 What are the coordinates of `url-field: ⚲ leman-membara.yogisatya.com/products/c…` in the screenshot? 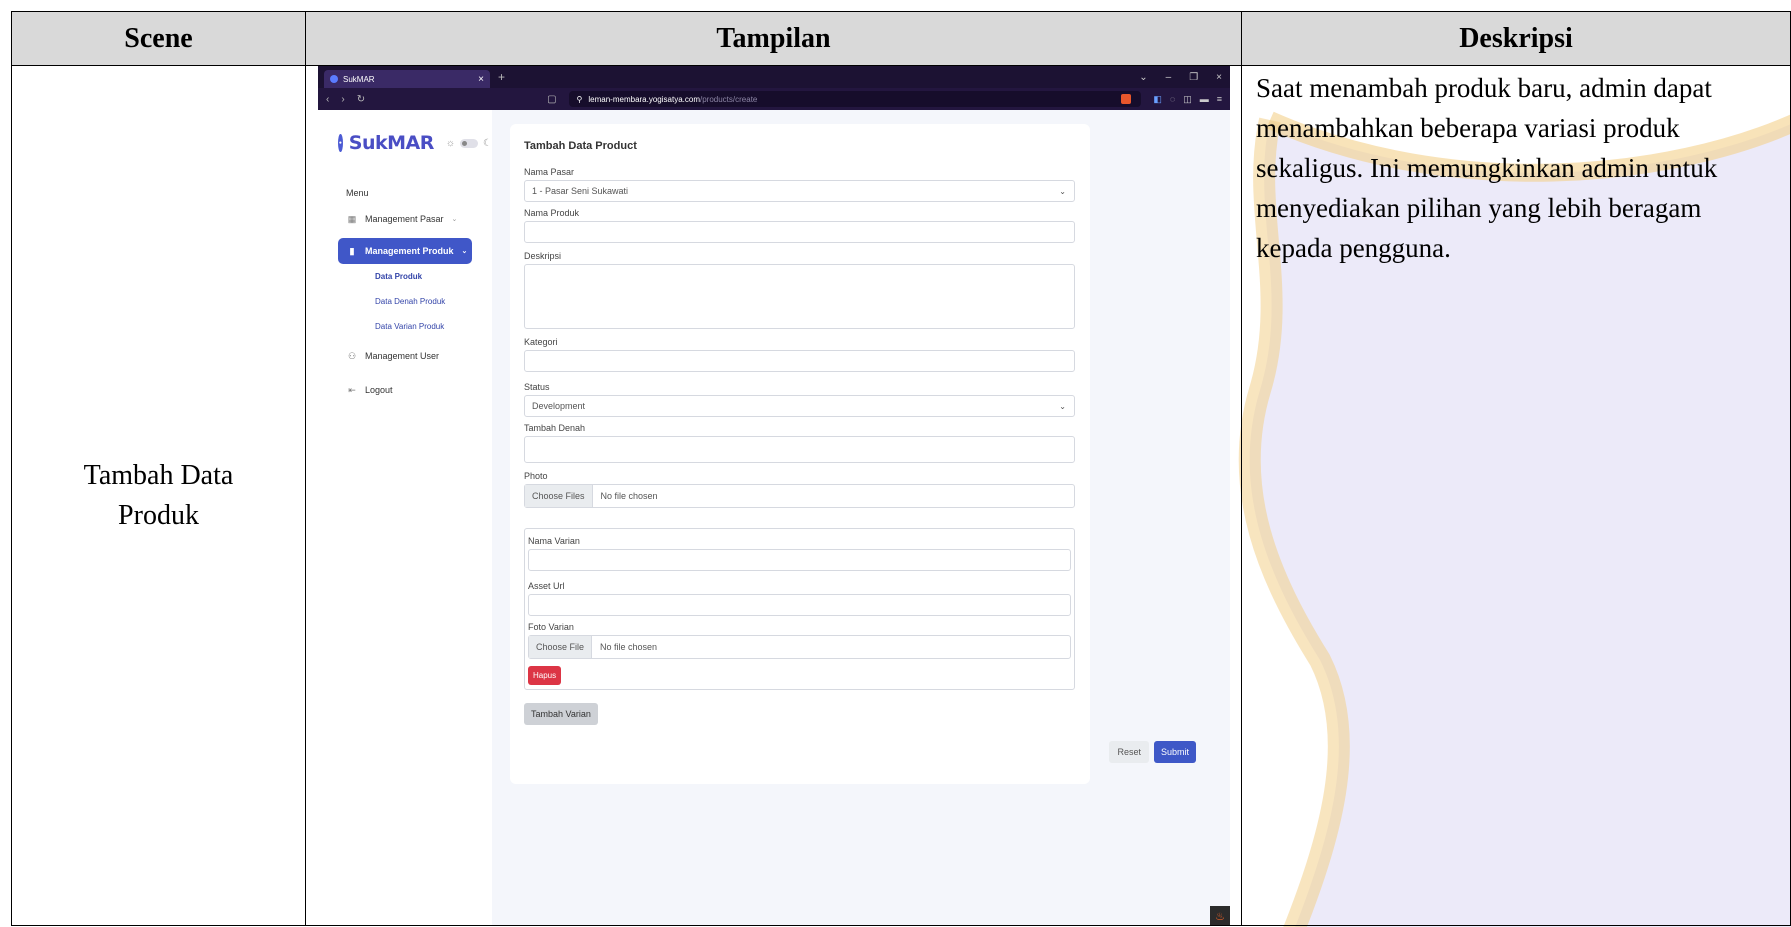 It's located at (855, 99).